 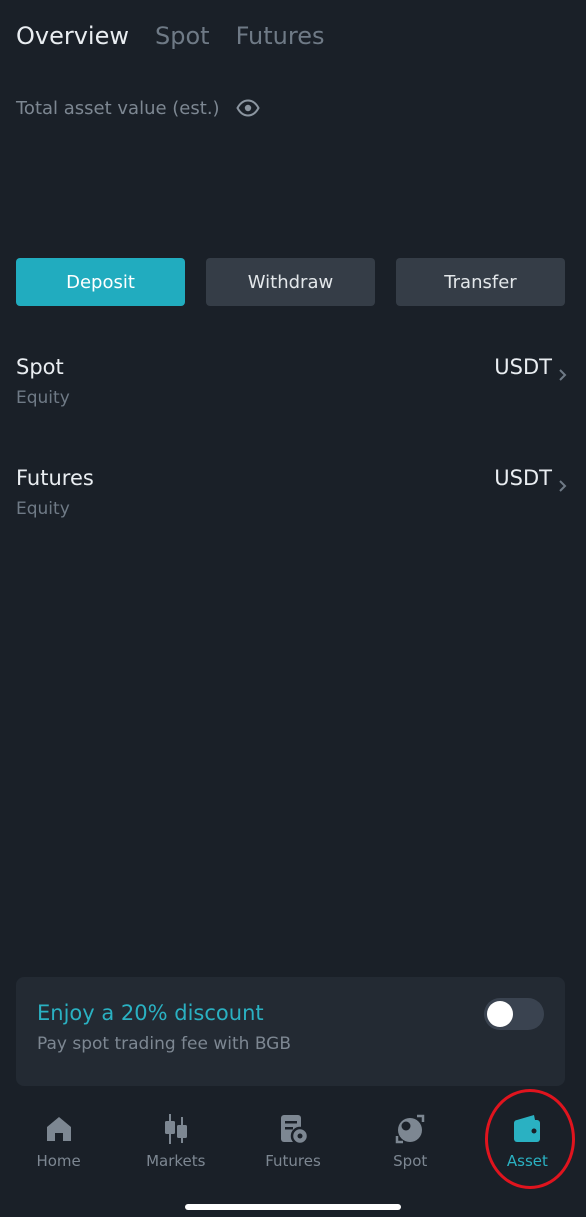 I want to click on nav-asset: Asset, so click(x=527, y=1145).